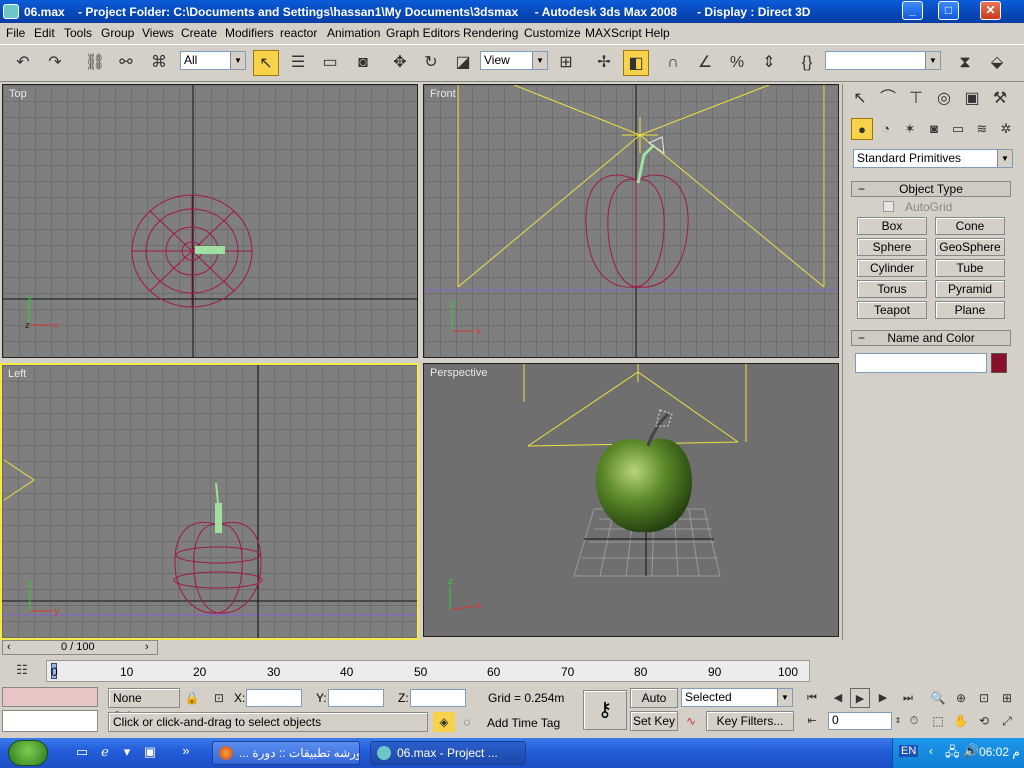 The width and height of the screenshot is (1024, 768). I want to click on pyramid-button: Pyramid, so click(970, 289).